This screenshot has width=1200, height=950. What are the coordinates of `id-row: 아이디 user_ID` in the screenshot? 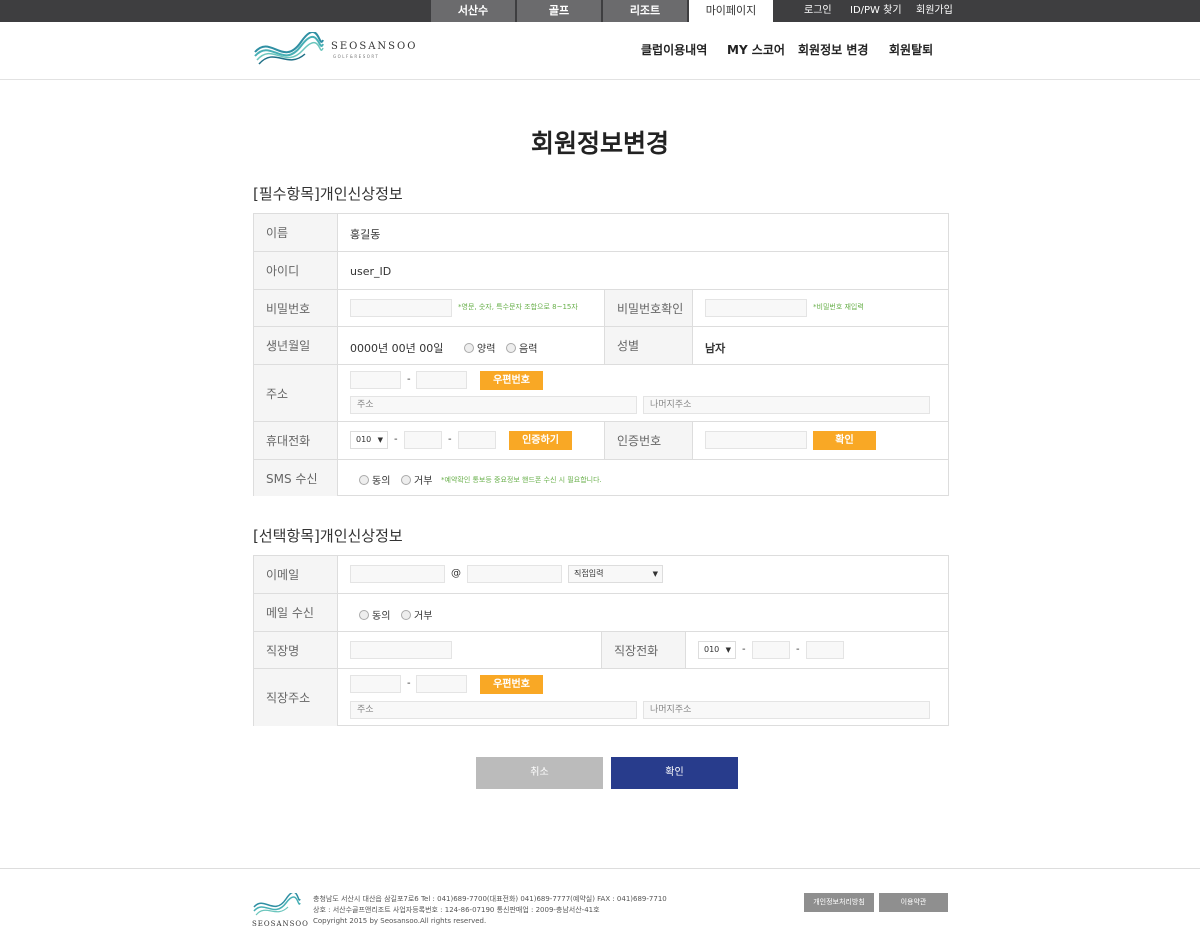 It's located at (601, 270).